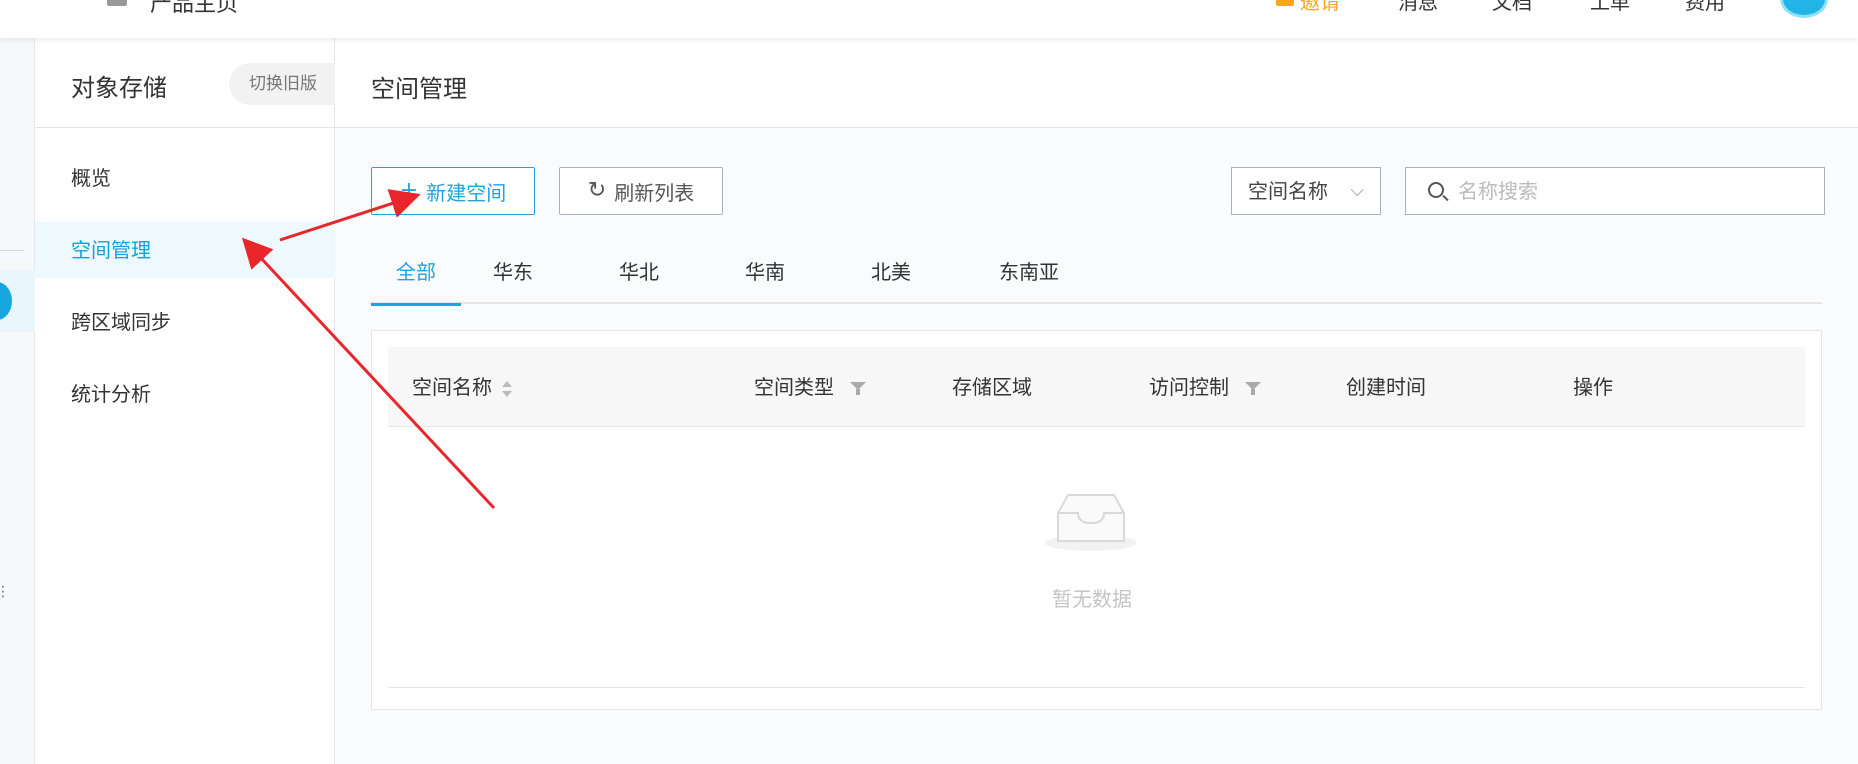  What do you see at coordinates (929, 19) in the screenshot?
I see `top-bar: 产品主页 邀请 消息 文档 工单 费用` at bounding box center [929, 19].